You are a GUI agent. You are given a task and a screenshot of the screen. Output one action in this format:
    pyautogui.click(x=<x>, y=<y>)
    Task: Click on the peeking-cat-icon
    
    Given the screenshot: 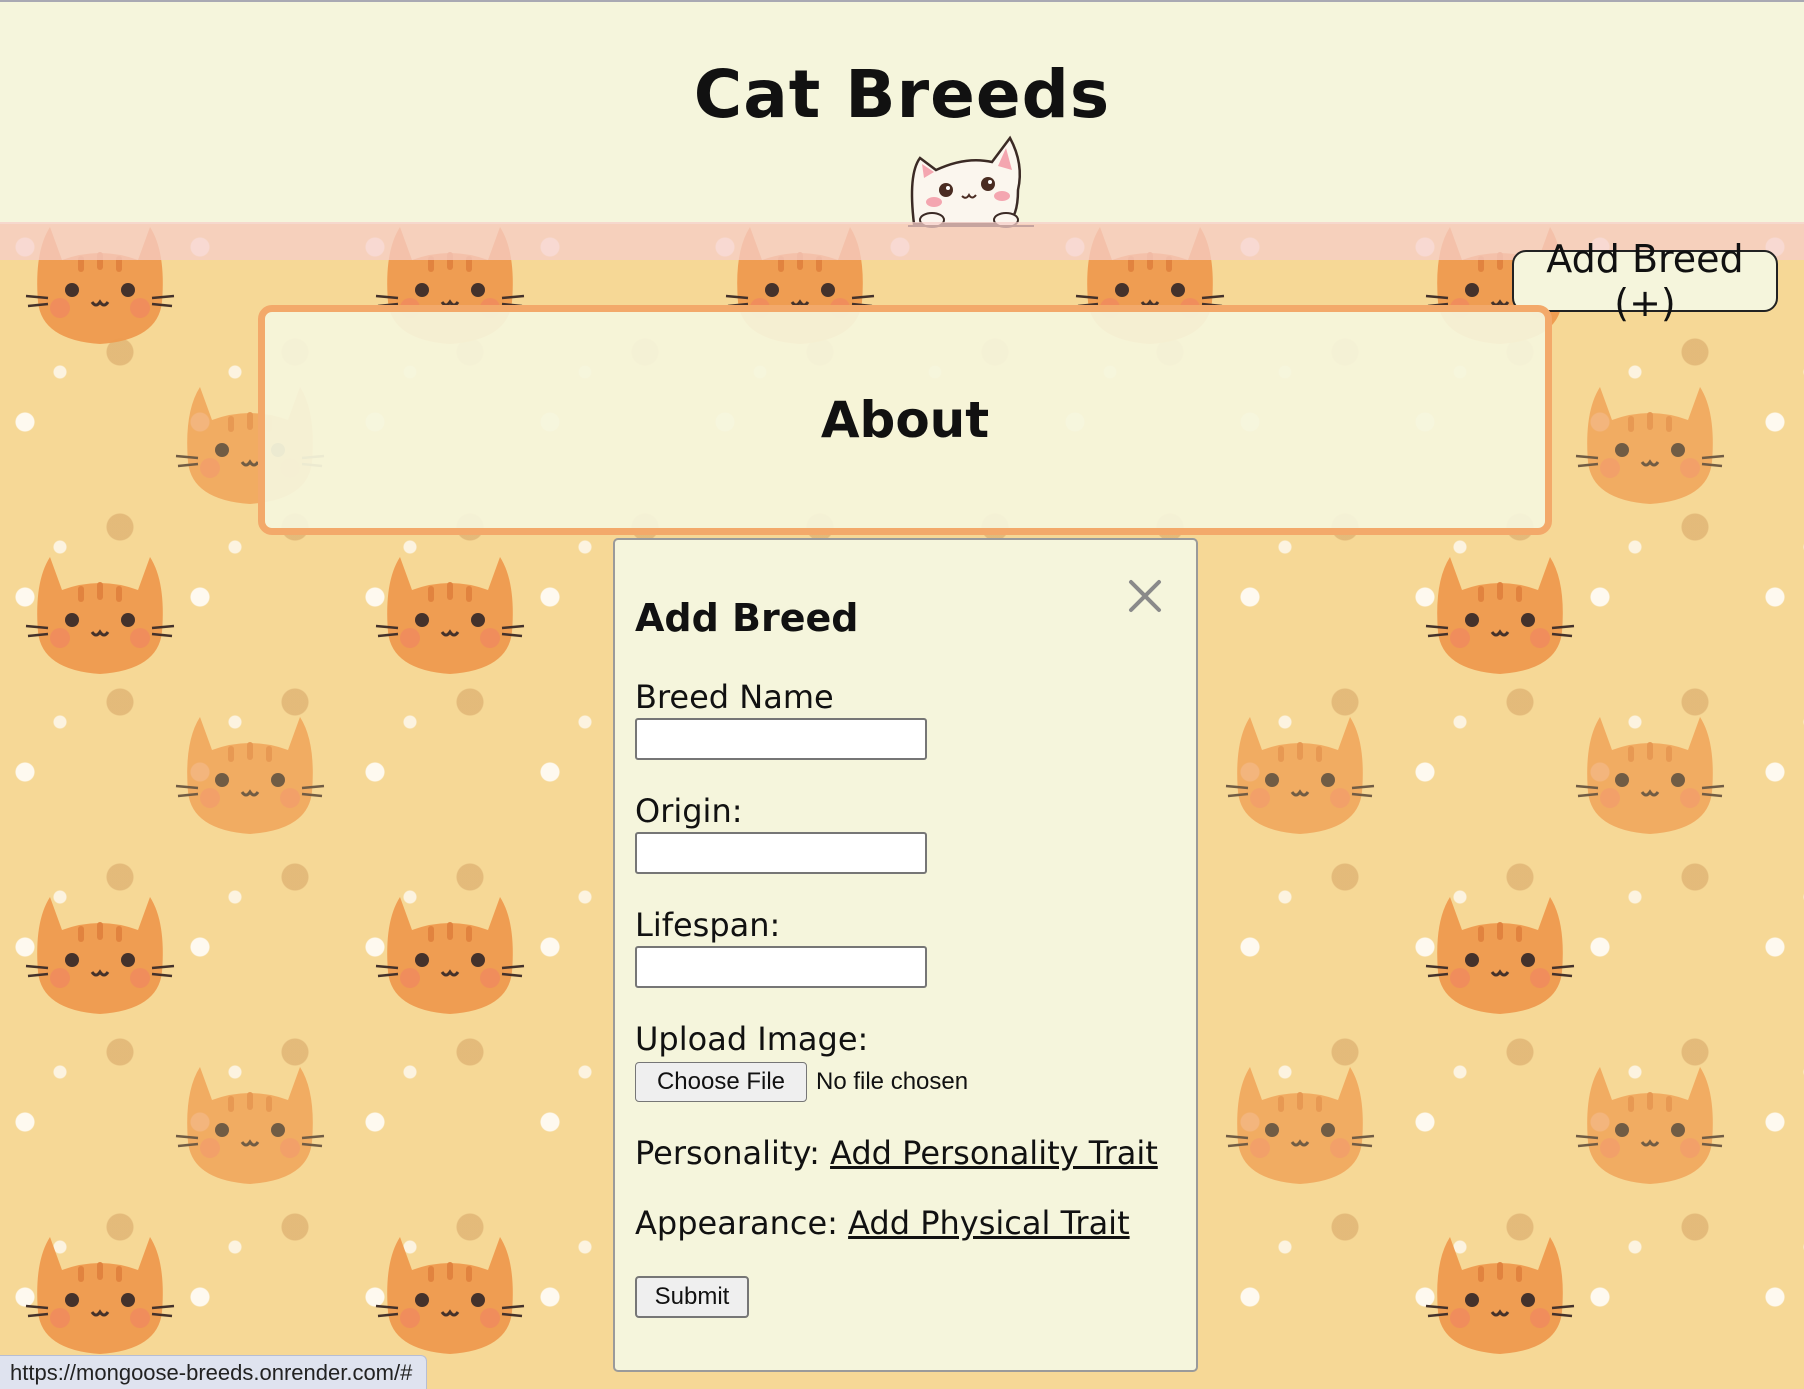 What is the action you would take?
    pyautogui.click(x=971, y=181)
    